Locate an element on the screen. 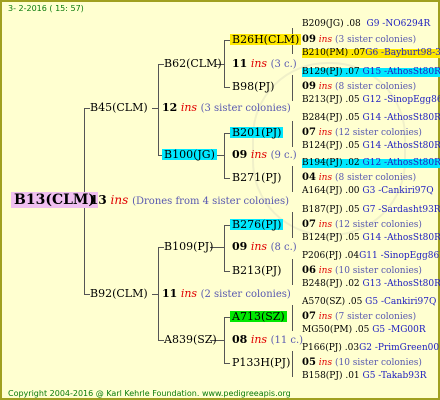 The width and height of the screenshot is (440, 400). gen4-row-c-0: B210(PM) .07G6 -Bayburt98-3 is located at coordinates (371, 53).